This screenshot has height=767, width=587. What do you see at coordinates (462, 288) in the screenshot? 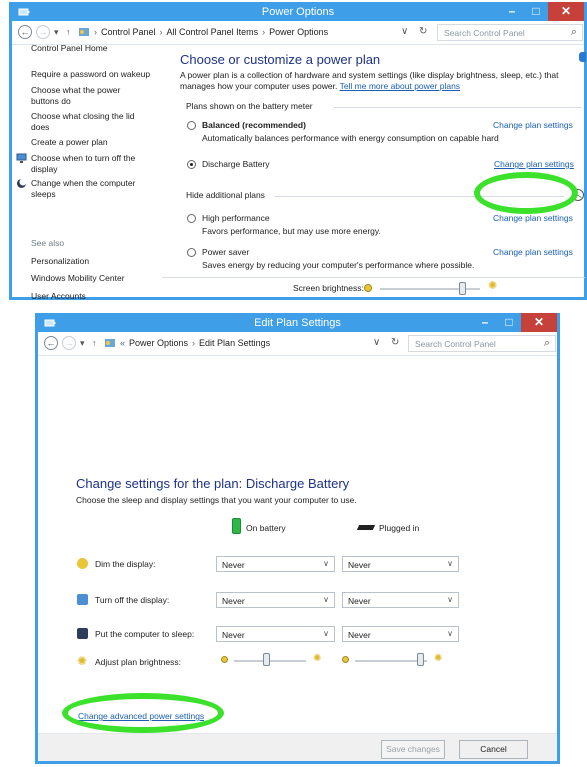
I see `brightness-slider` at bounding box center [462, 288].